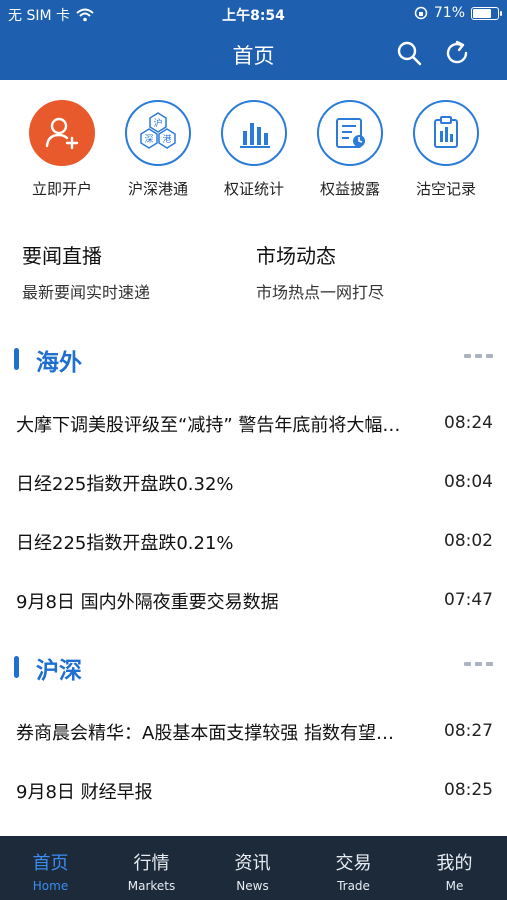 This screenshot has height=900, width=507. What do you see at coordinates (125, 484) in the screenshot?
I see `news-headline: 日经225指数开盘跌0.32%` at bounding box center [125, 484].